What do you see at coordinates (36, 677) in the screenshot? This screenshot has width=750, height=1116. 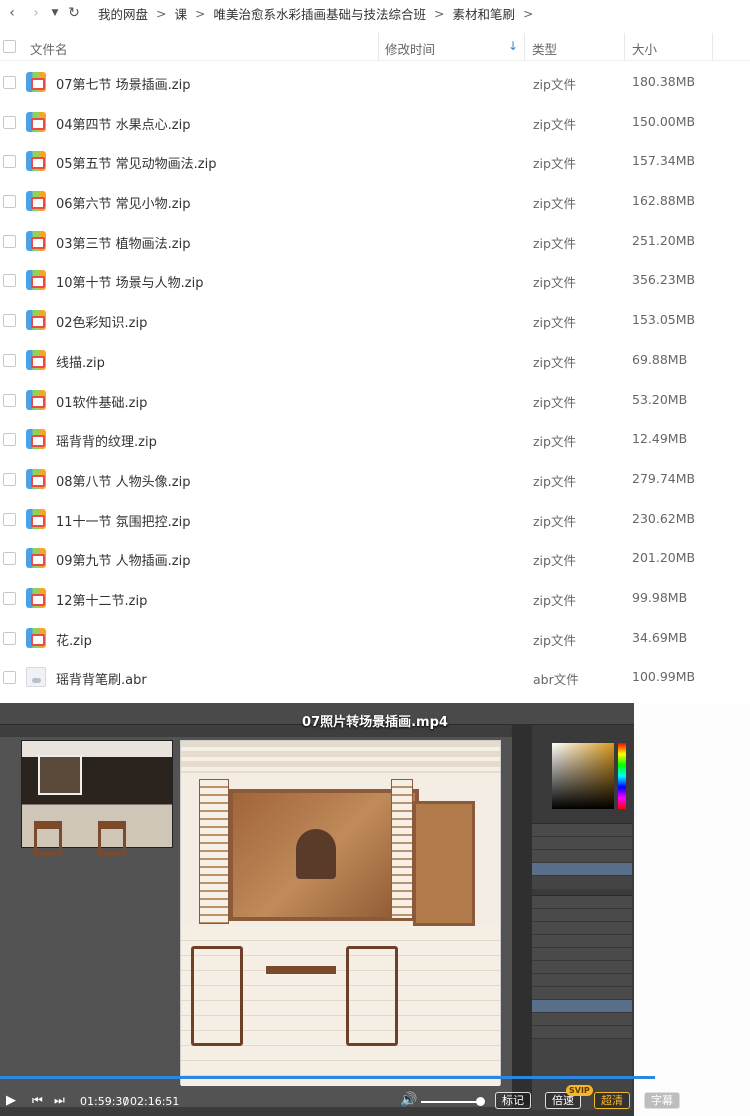 I see `abr-file-icon` at bounding box center [36, 677].